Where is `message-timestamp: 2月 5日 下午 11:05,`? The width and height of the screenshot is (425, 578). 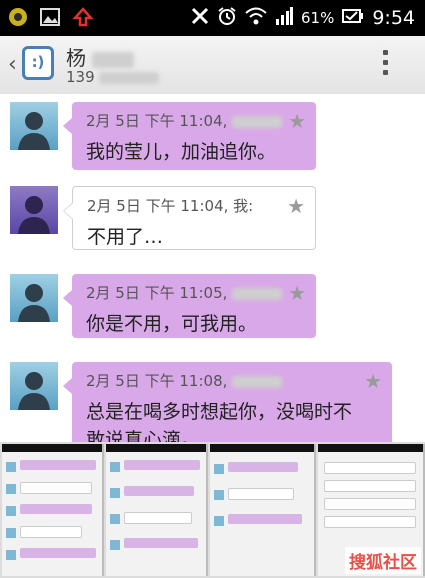
message-timestamp: 2月 5日 下午 11:05, is located at coordinates (157, 293).